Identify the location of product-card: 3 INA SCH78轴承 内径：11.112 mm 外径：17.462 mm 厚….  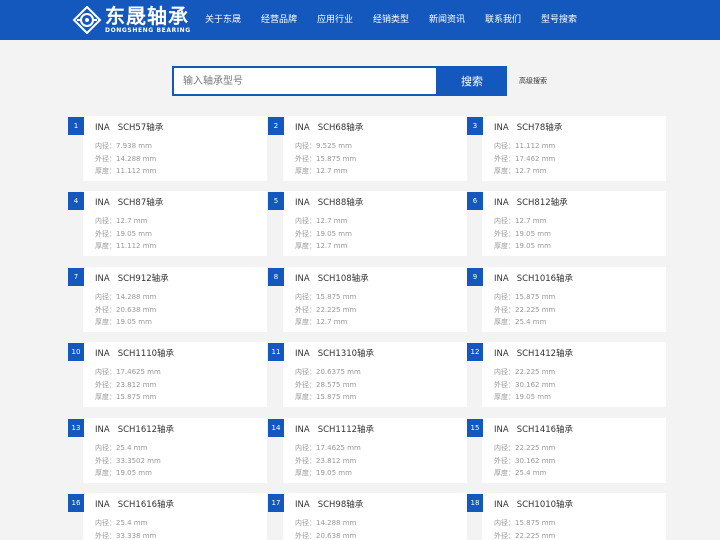
(566, 148).